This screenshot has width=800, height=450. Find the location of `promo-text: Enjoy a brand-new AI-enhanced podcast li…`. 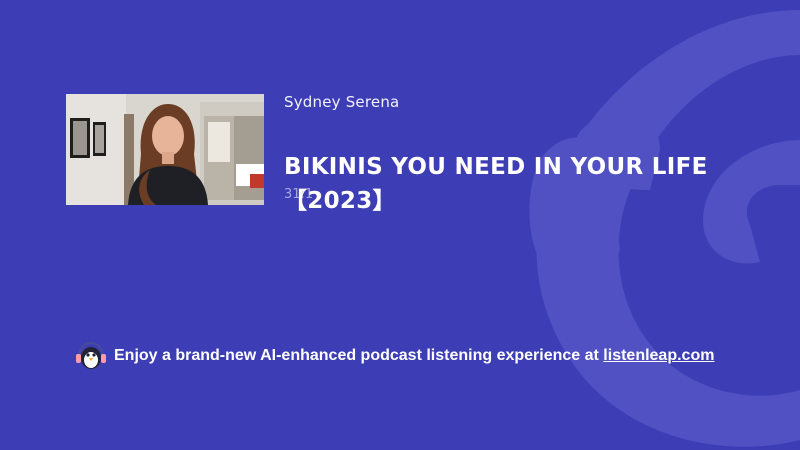

promo-text: Enjoy a brand-new AI-enhanced podcast li… is located at coordinates (414, 356).